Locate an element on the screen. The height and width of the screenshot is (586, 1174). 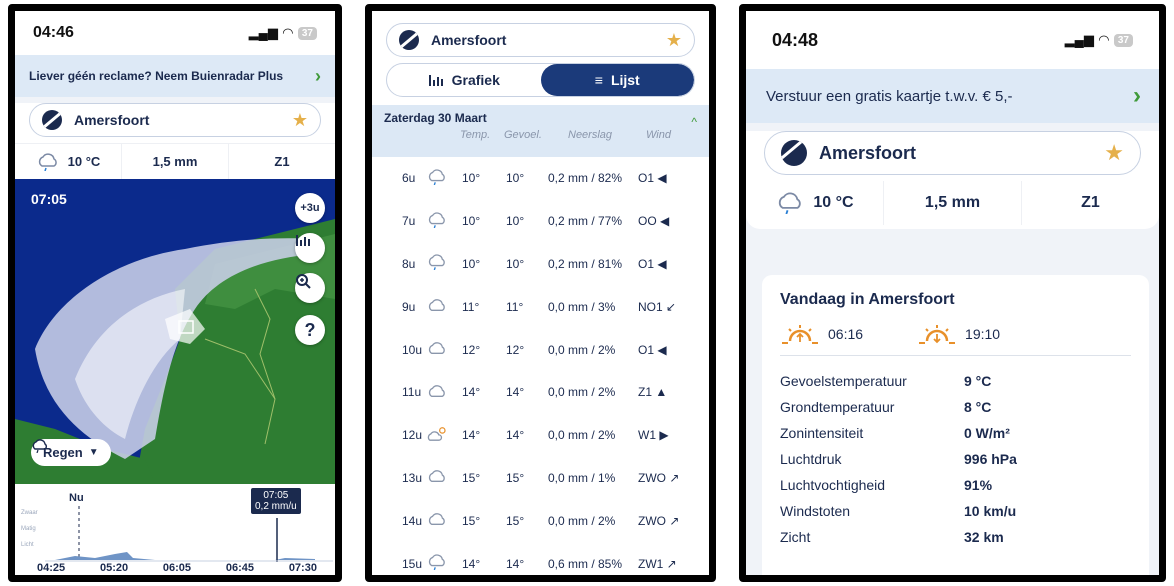
day-title: Zaterdag 30 Maart is located at coordinates (435, 118).